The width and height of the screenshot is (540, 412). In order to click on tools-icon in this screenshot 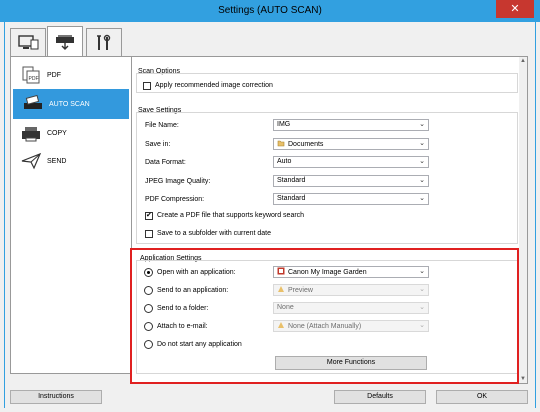, I will do `click(104, 42)`.